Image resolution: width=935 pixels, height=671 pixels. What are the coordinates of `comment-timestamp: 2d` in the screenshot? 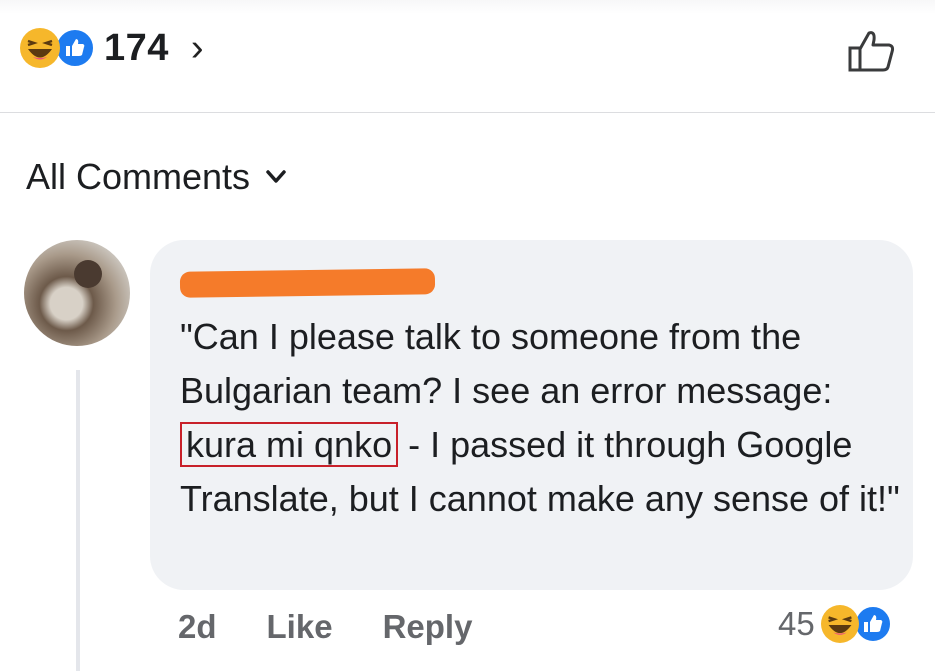 It's located at (197, 627).